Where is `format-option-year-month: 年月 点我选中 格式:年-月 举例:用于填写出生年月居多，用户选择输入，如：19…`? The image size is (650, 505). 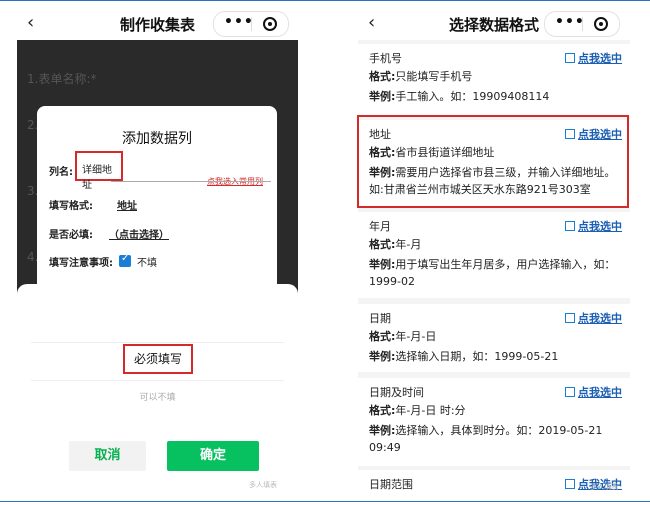
format-option-year-month: 年月 点我选中 格式:年-月 举例:用于填写出生年月居多，用户选择输入，如：19… is located at coordinates (494, 255).